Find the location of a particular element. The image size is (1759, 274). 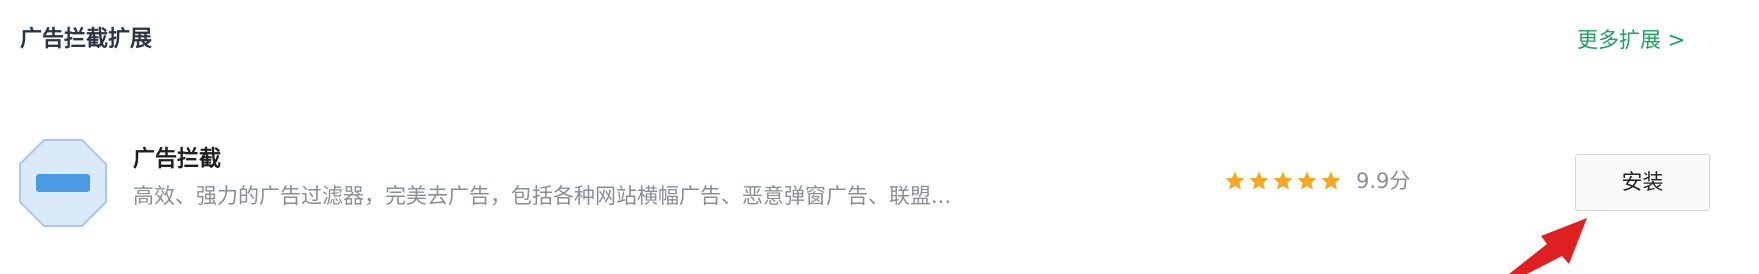

red-arrow-pointer-icon is located at coordinates (1548, 246).